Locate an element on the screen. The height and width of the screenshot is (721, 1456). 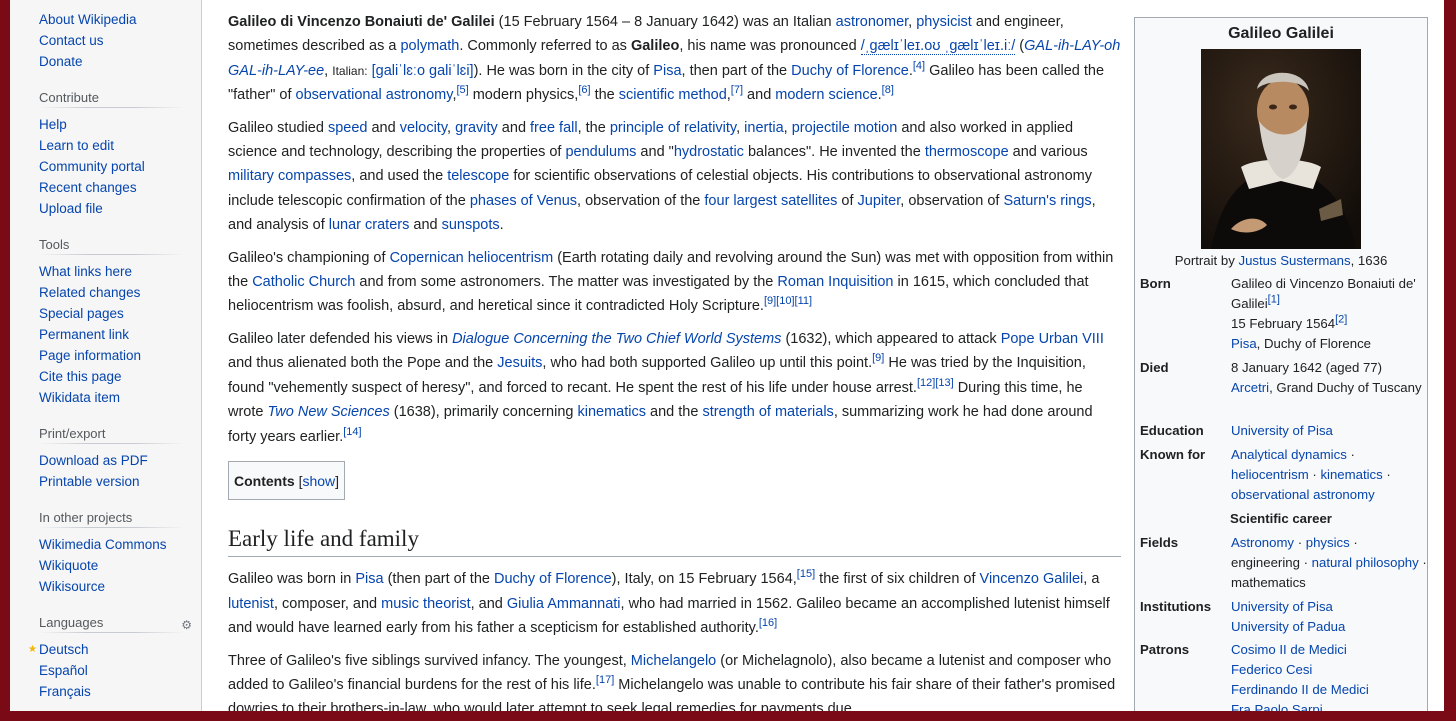
link-lutenist: lutenist is located at coordinates (251, 604).